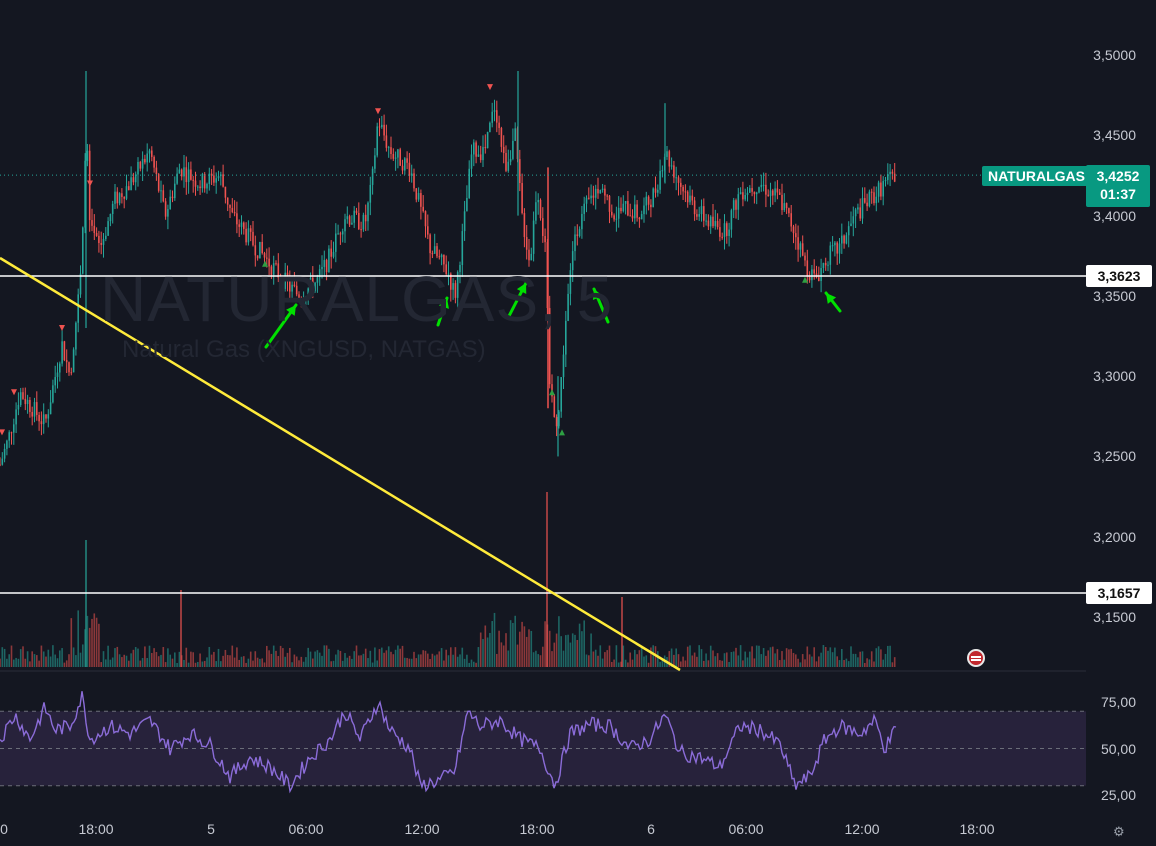  I want to click on settings-icon: ⚙, so click(1119, 832).